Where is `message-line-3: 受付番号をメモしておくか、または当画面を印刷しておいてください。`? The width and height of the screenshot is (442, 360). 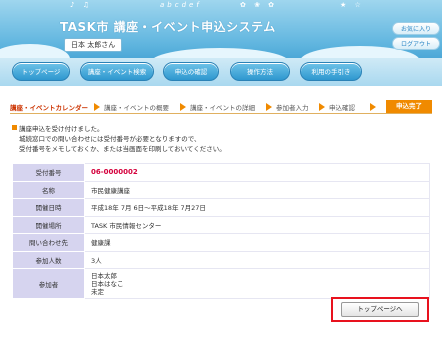
message-line-3: 受付番号をメモしておくか、または当画面を印刷しておいてください。 is located at coordinates (122, 149).